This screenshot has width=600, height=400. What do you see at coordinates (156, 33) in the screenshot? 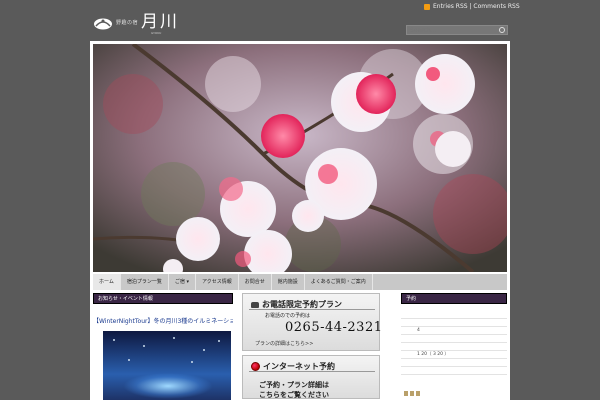
I see `logo-subtitle: GYOKU` at bounding box center [156, 33].